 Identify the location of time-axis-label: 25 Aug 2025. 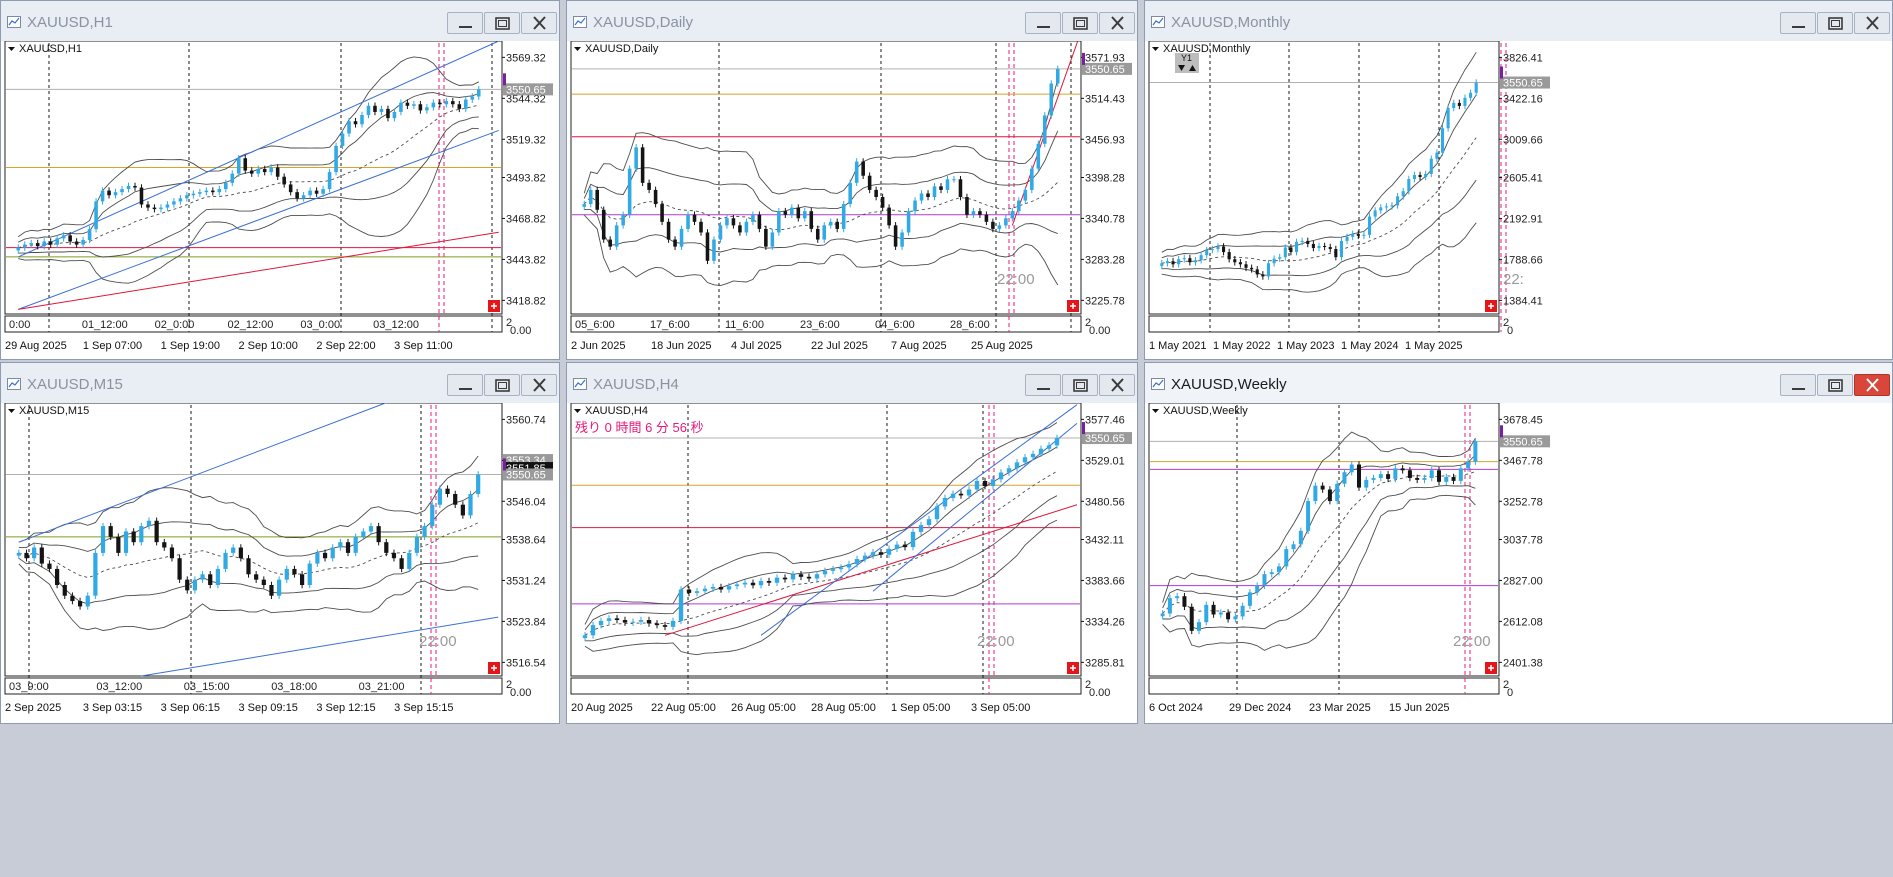
(1002, 346).